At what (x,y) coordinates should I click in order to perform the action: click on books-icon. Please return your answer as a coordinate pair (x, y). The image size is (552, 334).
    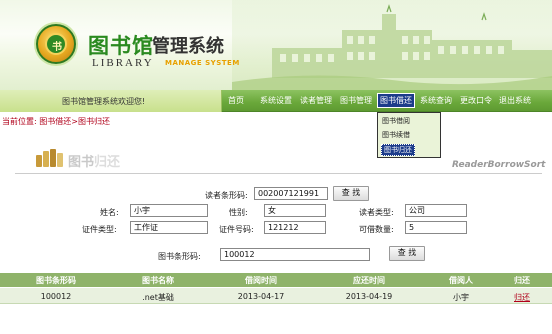
    Looking at the image, I should click on (53, 158).